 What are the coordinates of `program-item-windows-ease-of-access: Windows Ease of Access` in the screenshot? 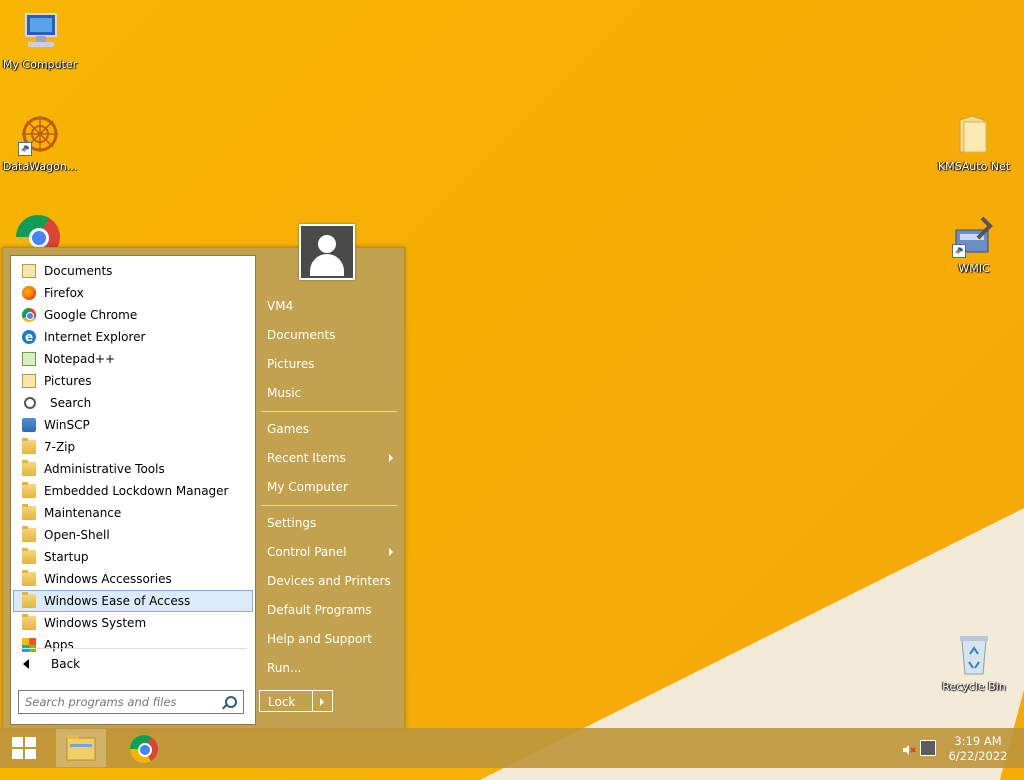 It's located at (133, 601).